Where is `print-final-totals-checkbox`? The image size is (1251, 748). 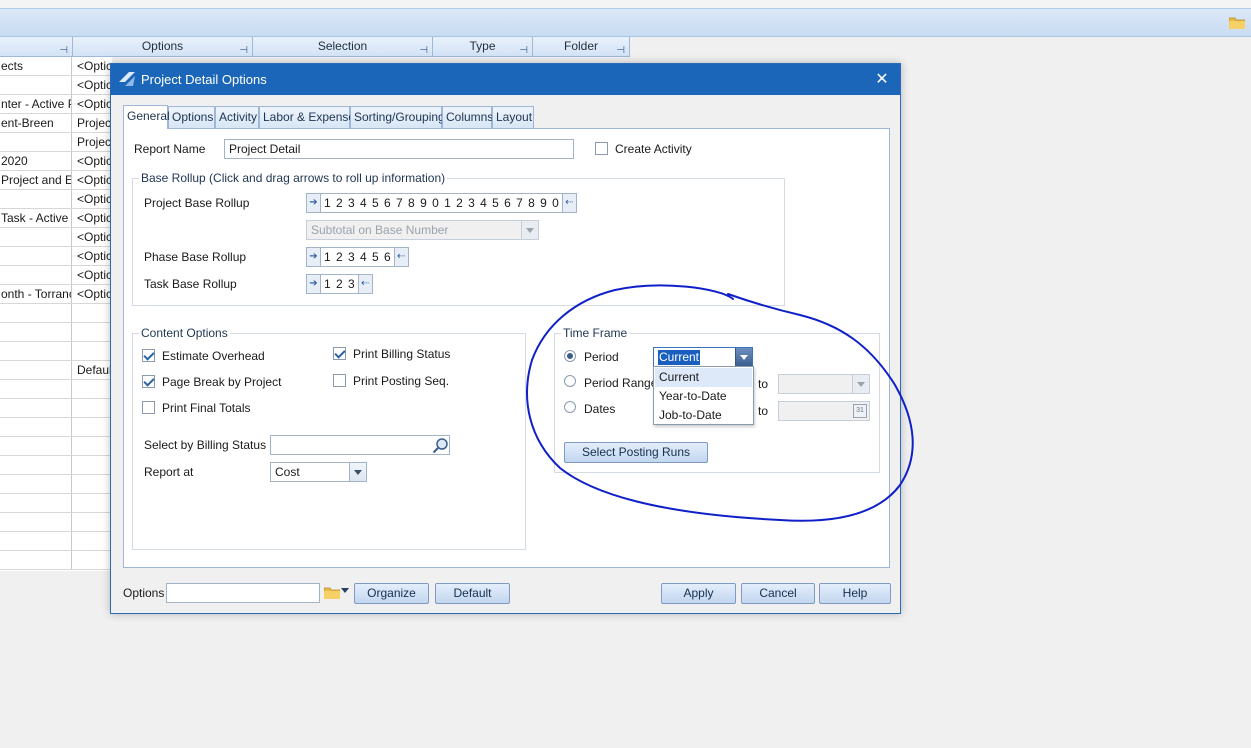
print-final-totals-checkbox is located at coordinates (148, 407).